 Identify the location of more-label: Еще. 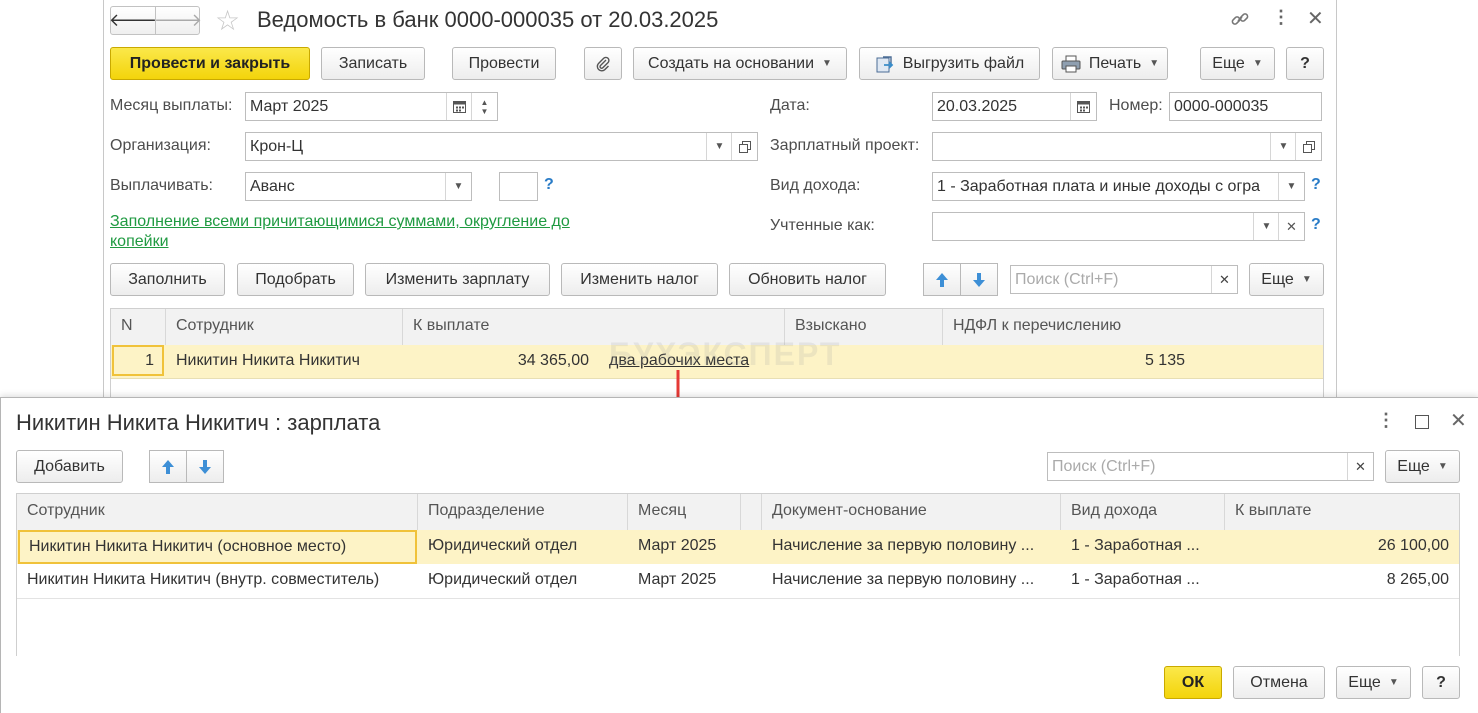
(1364, 682).